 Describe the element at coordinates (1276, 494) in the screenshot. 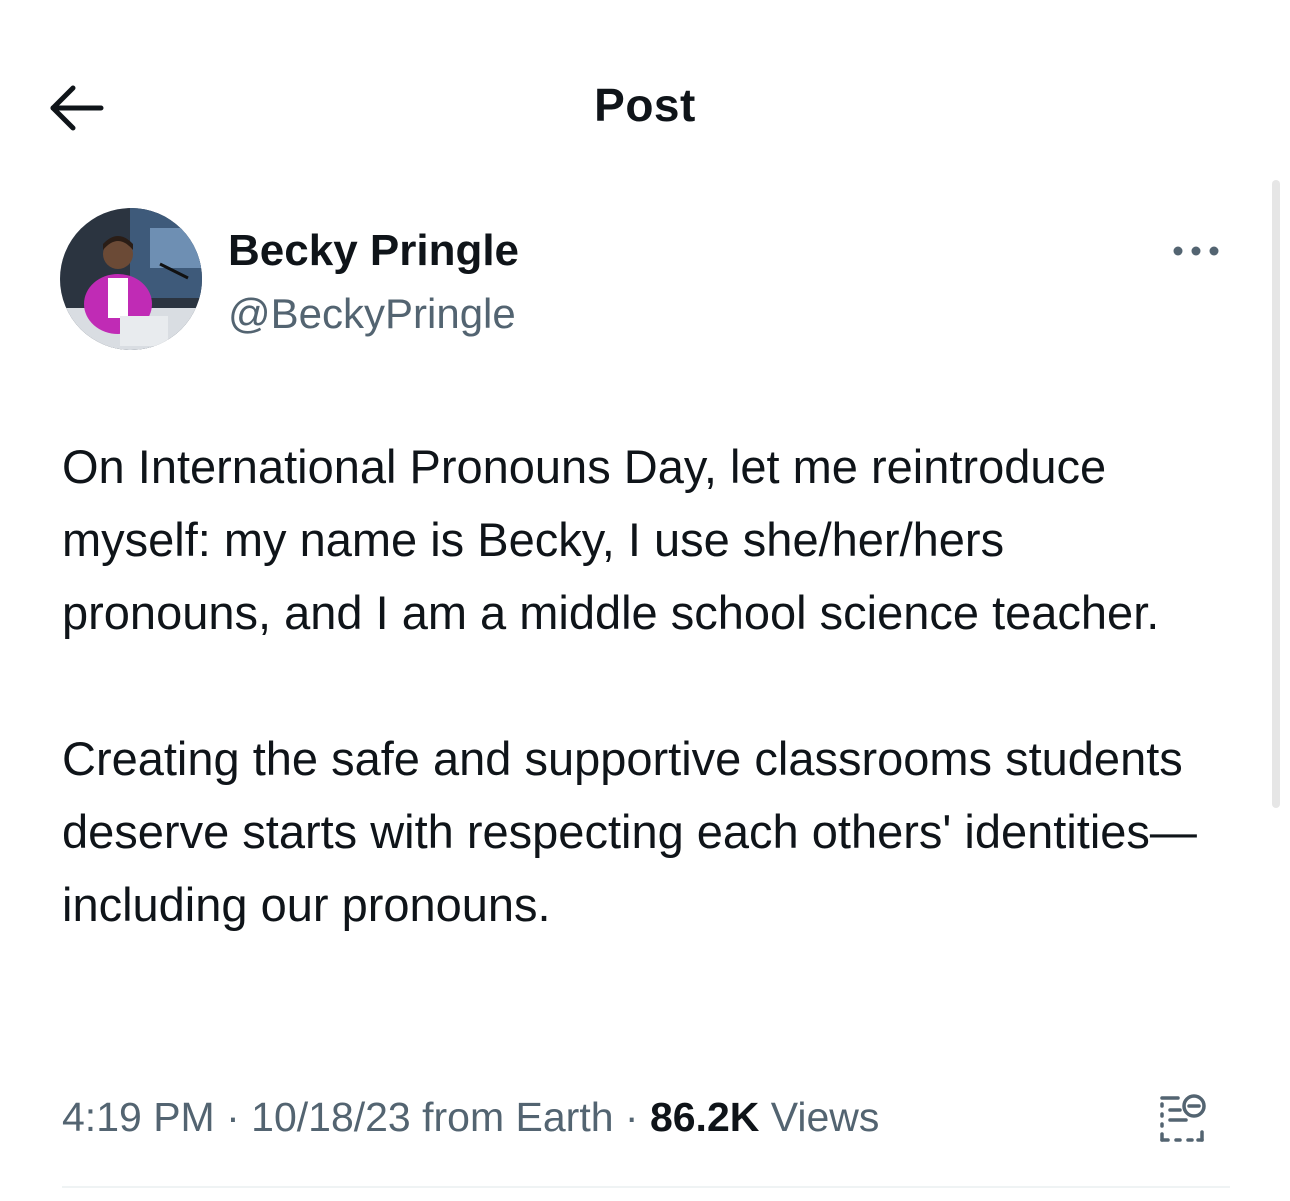

I see `scrollbar` at that location.